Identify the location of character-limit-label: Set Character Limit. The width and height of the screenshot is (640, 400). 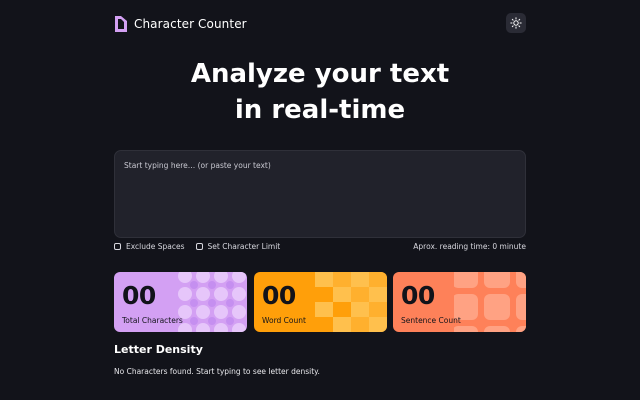
(244, 246).